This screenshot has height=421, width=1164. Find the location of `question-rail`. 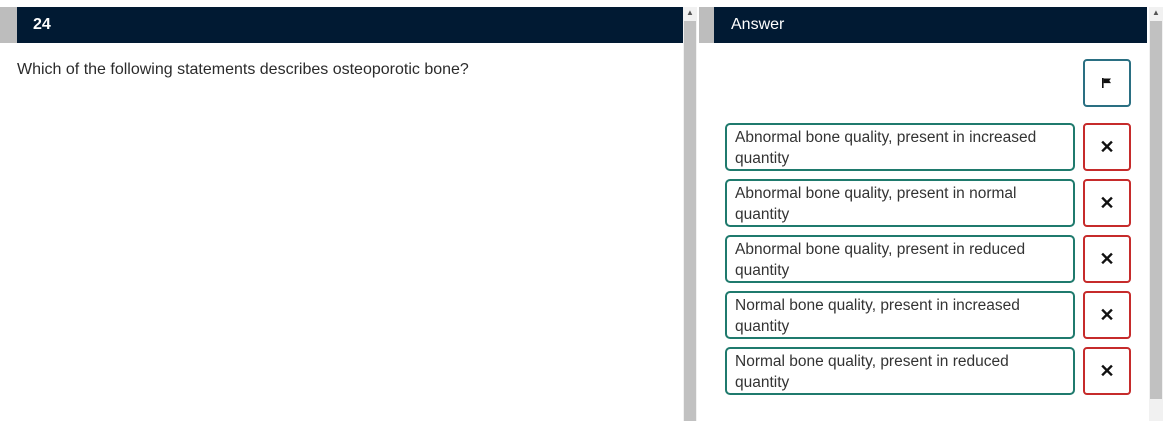

question-rail is located at coordinates (8, 25).